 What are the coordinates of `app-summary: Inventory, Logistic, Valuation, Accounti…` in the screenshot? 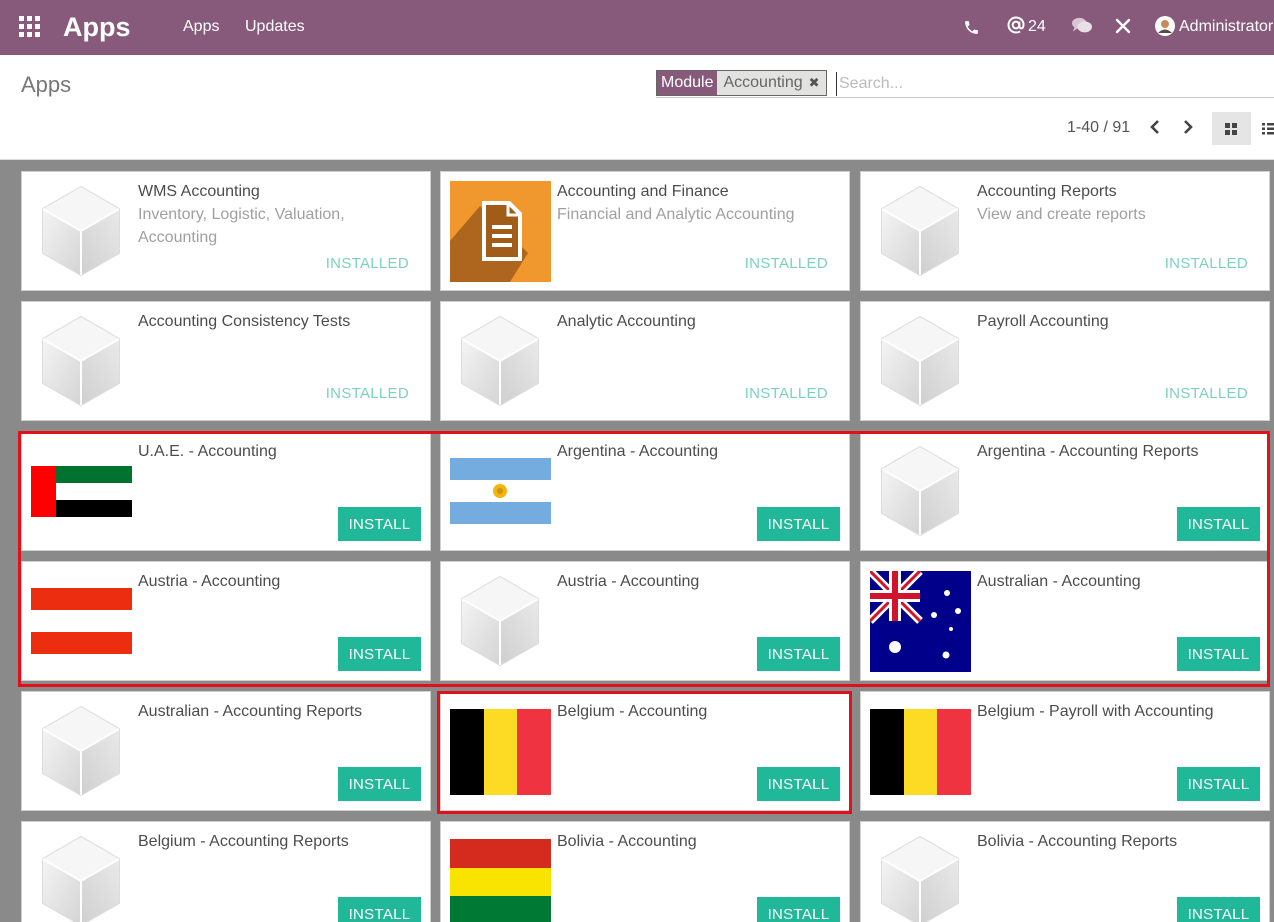 It's located at (241, 226).